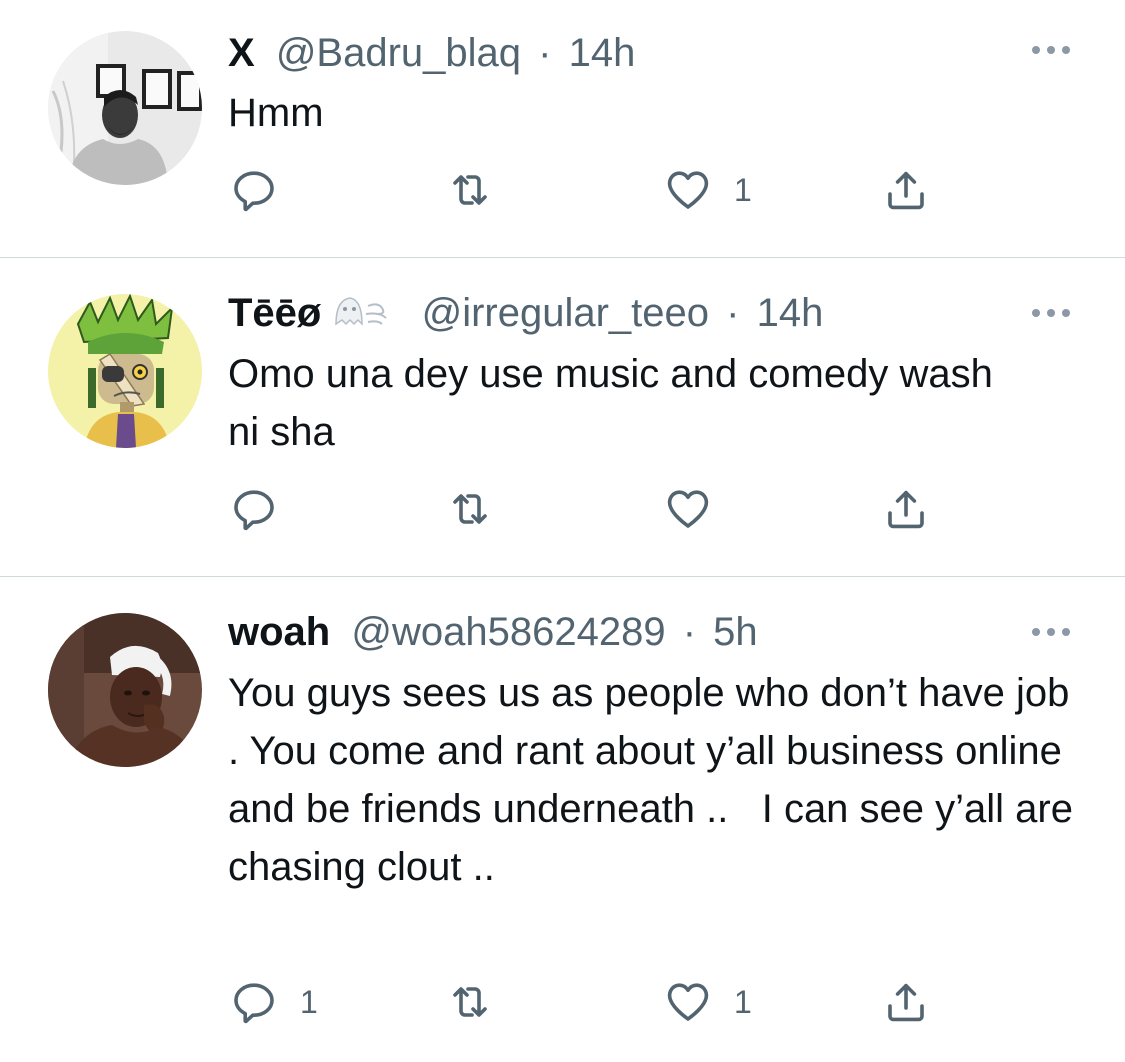  I want to click on reply-count: 1, so click(309, 1001).